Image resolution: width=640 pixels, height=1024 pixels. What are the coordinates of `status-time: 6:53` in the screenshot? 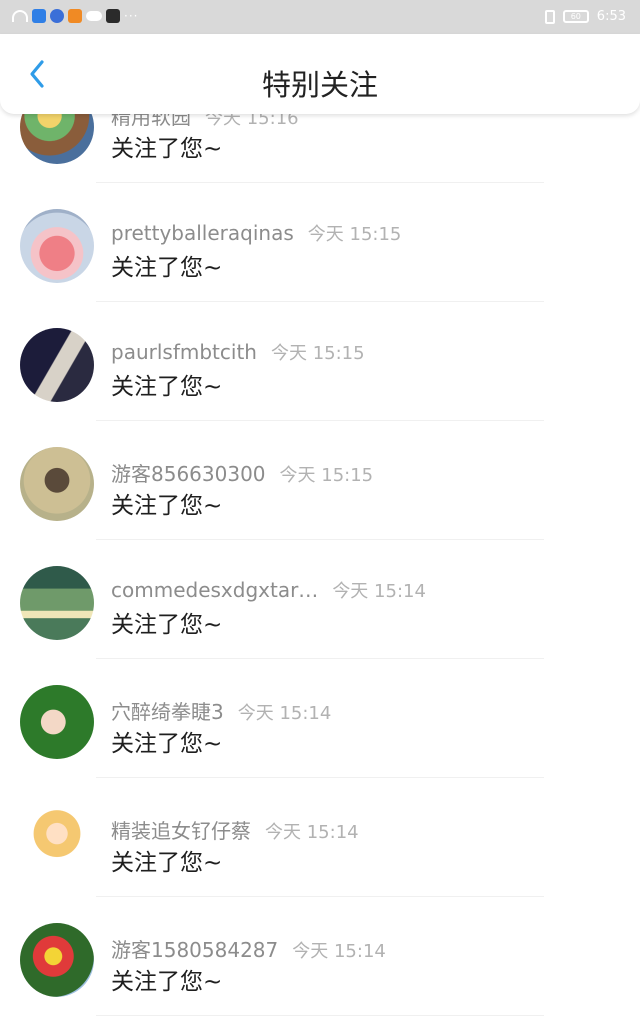 It's located at (611, 16).